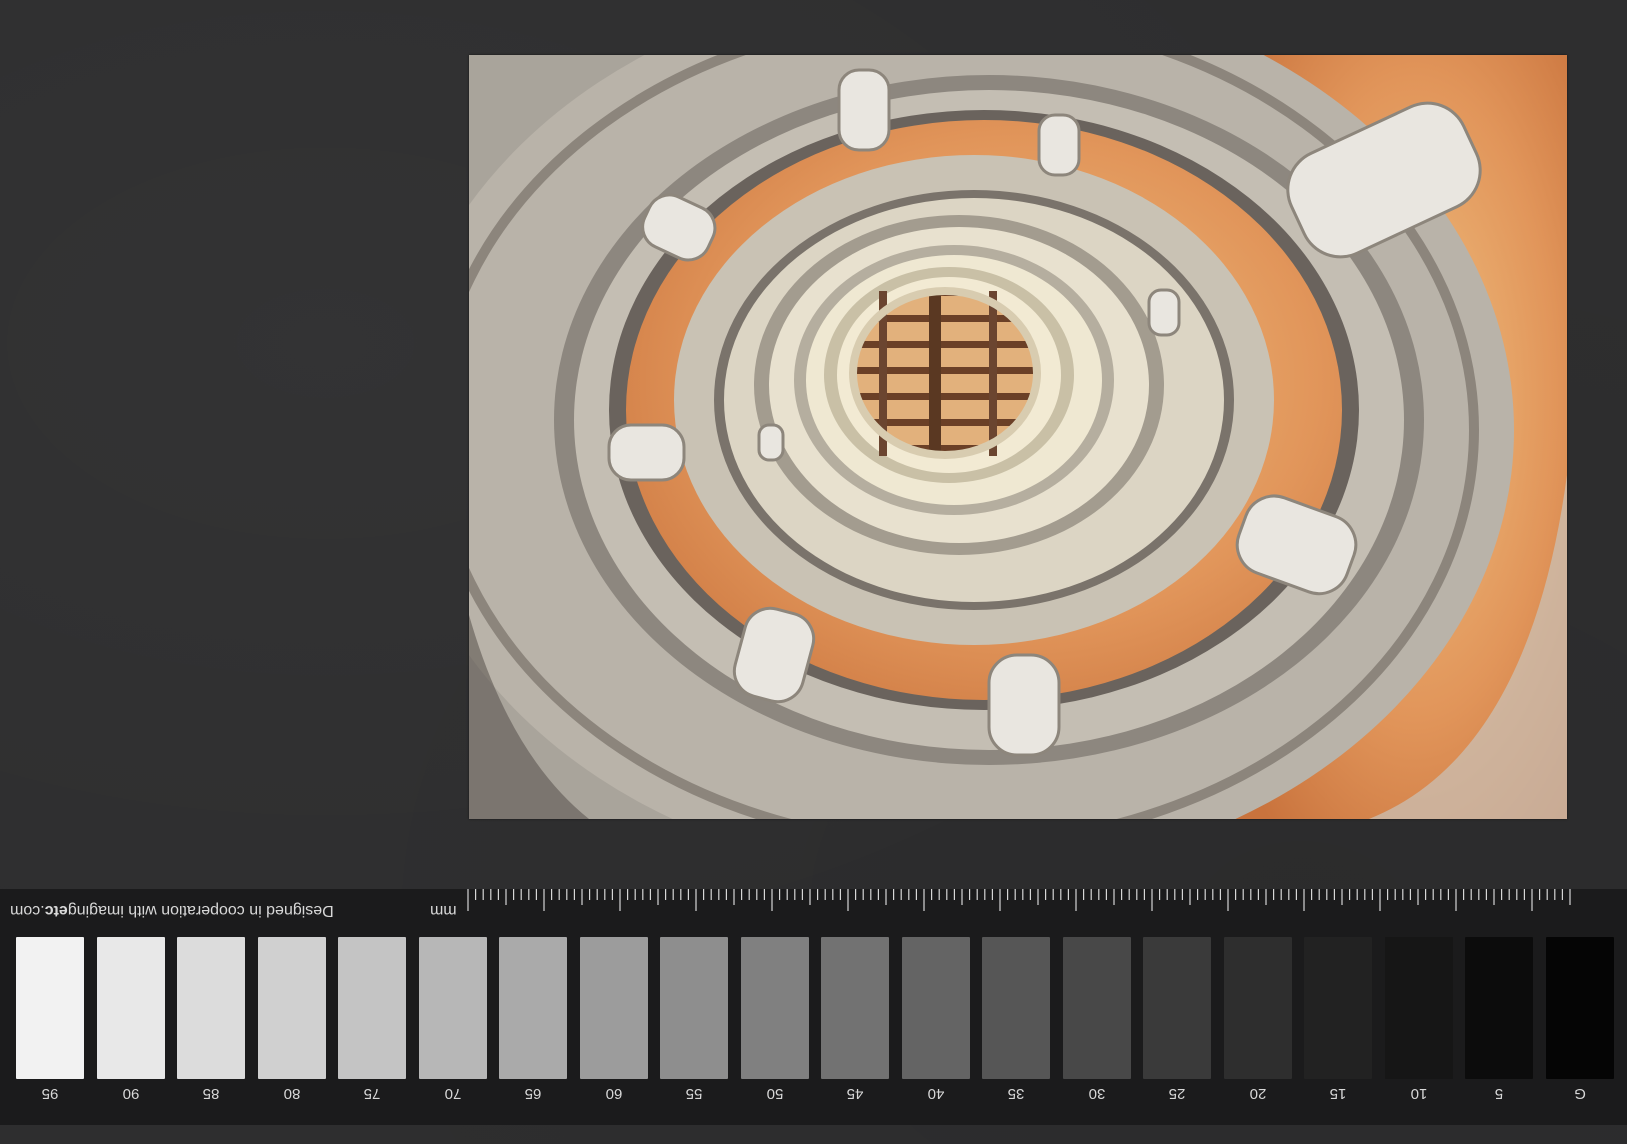 This screenshot has height=1144, width=1627. I want to click on swatch-label: 95, so click(50, 1093).